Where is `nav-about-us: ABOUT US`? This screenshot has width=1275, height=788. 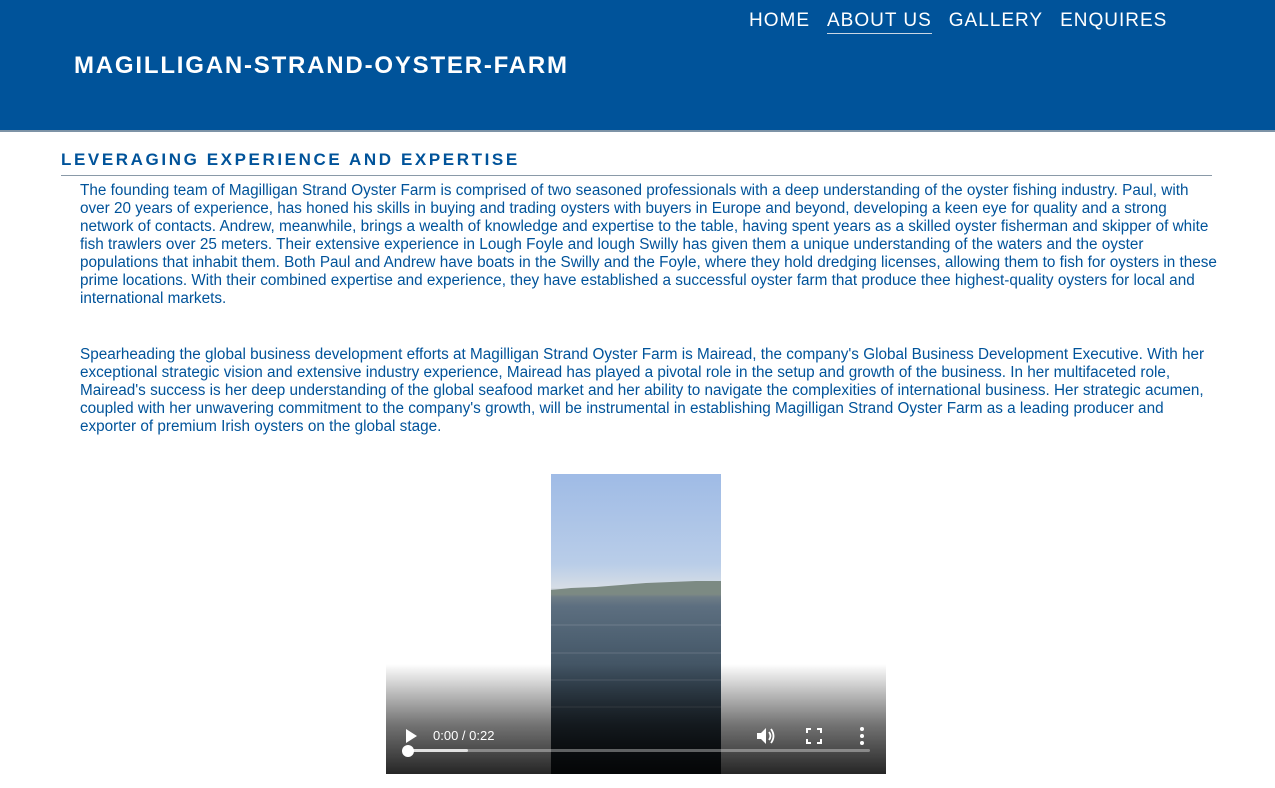
nav-about-us: ABOUT US is located at coordinates (879, 22).